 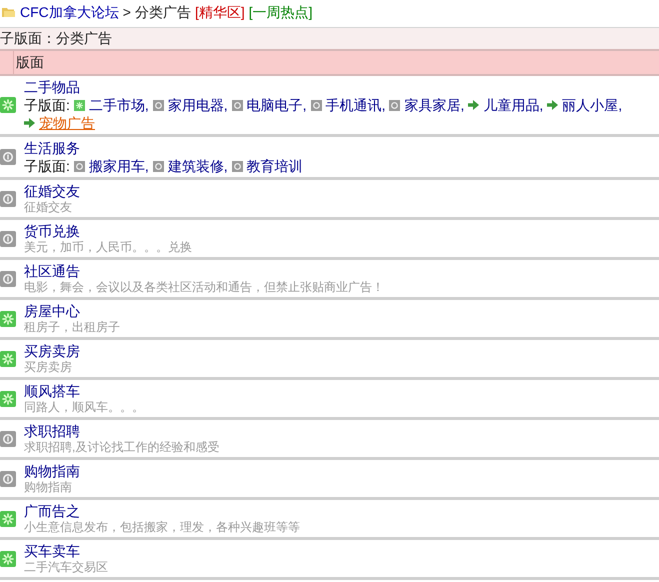 What do you see at coordinates (69, 12) in the screenshot?
I see `home-link: CFC加拿大论坛` at bounding box center [69, 12].